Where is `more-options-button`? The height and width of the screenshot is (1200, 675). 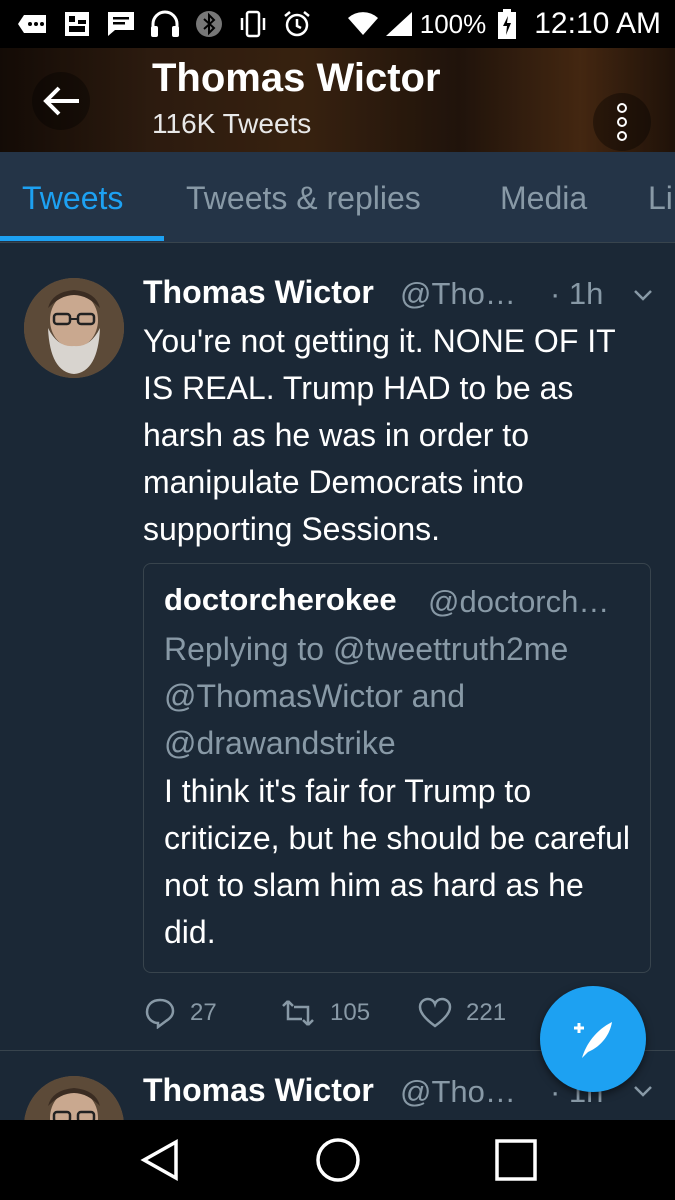
more-options-button is located at coordinates (622, 122).